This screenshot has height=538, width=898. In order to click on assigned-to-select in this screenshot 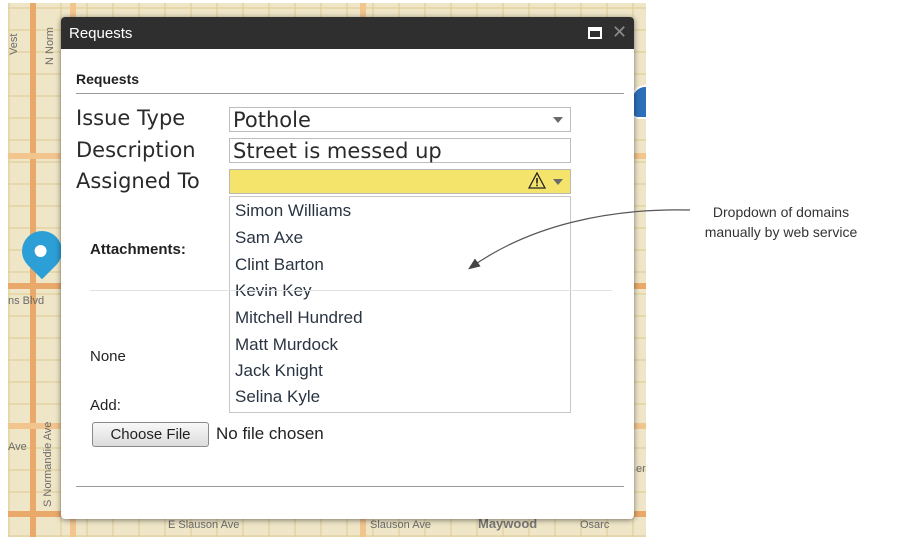, I will do `click(400, 181)`.